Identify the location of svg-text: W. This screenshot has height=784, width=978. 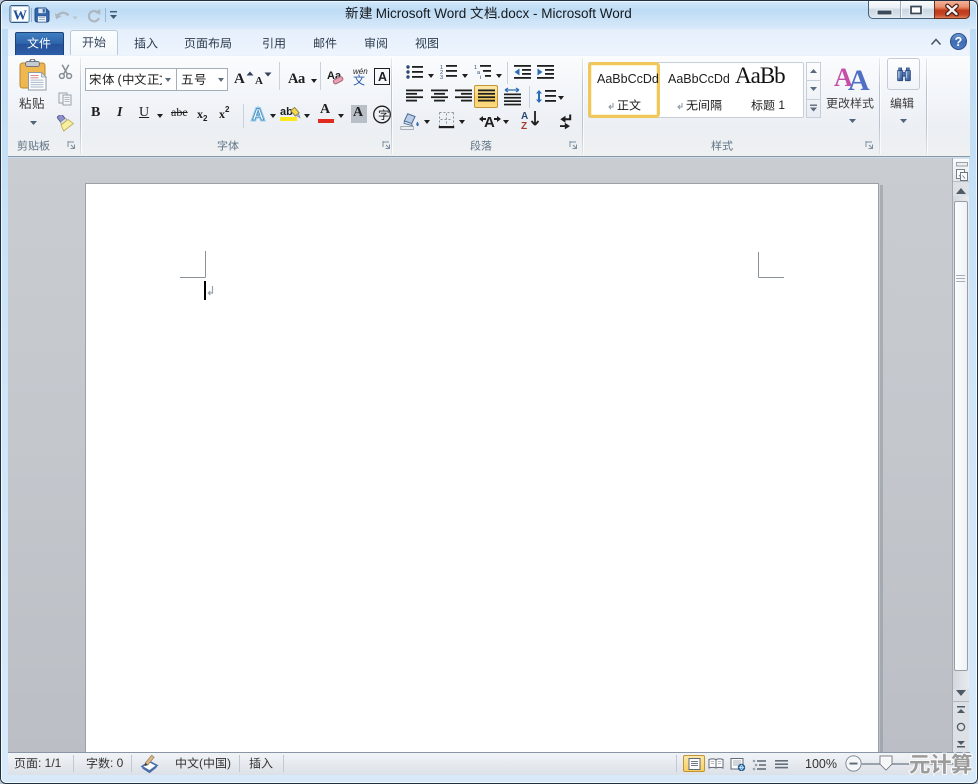
(20, 16).